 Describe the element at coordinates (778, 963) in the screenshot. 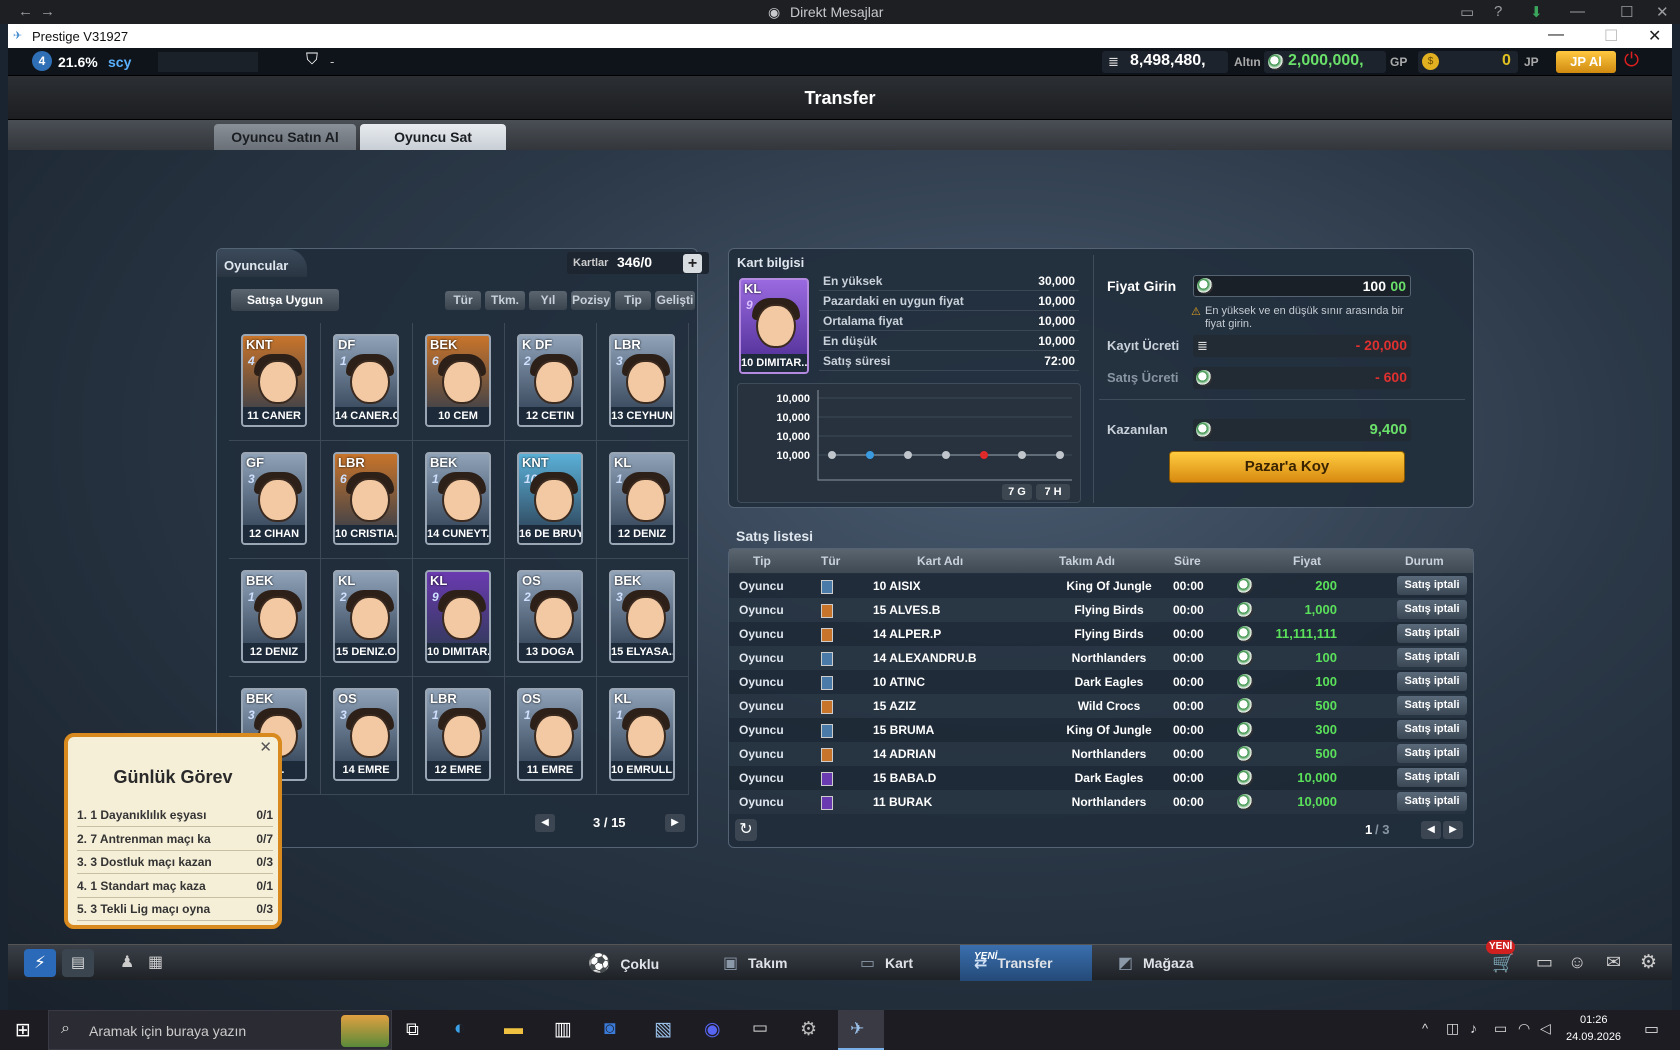

I see `nav-team: ▣ Takım` at that location.